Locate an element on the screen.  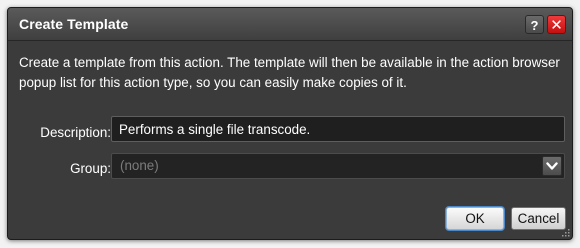
close-icon: ✕ is located at coordinates (556, 24).